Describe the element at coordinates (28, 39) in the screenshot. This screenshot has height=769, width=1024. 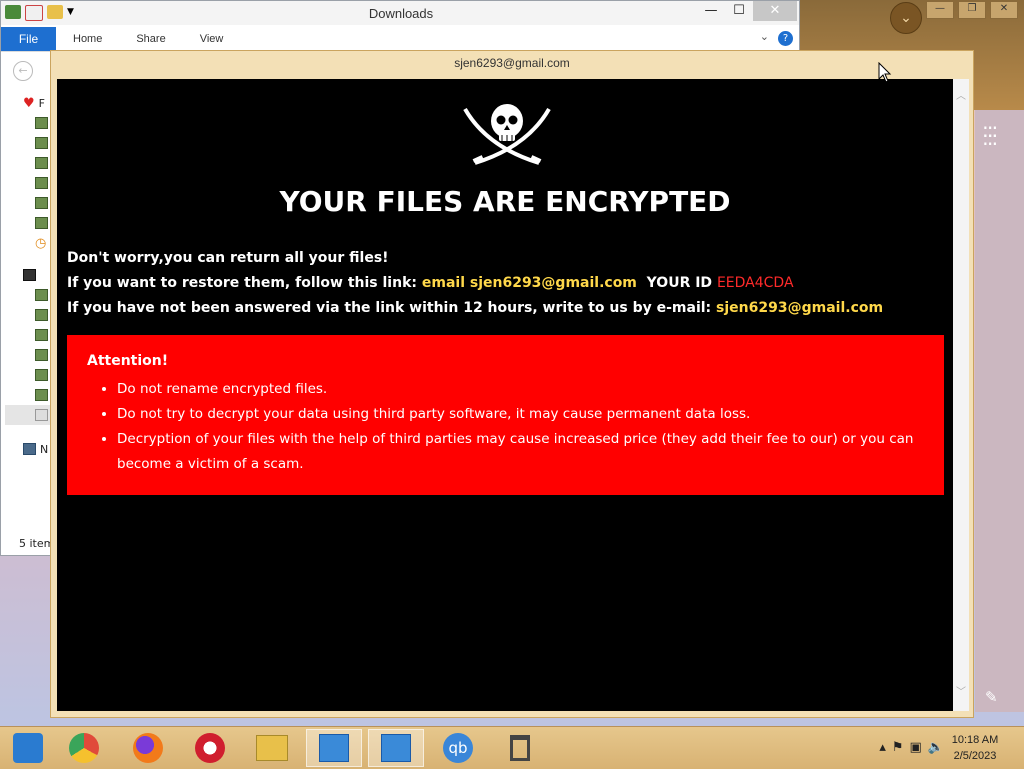
I see `tab-file: File` at that location.